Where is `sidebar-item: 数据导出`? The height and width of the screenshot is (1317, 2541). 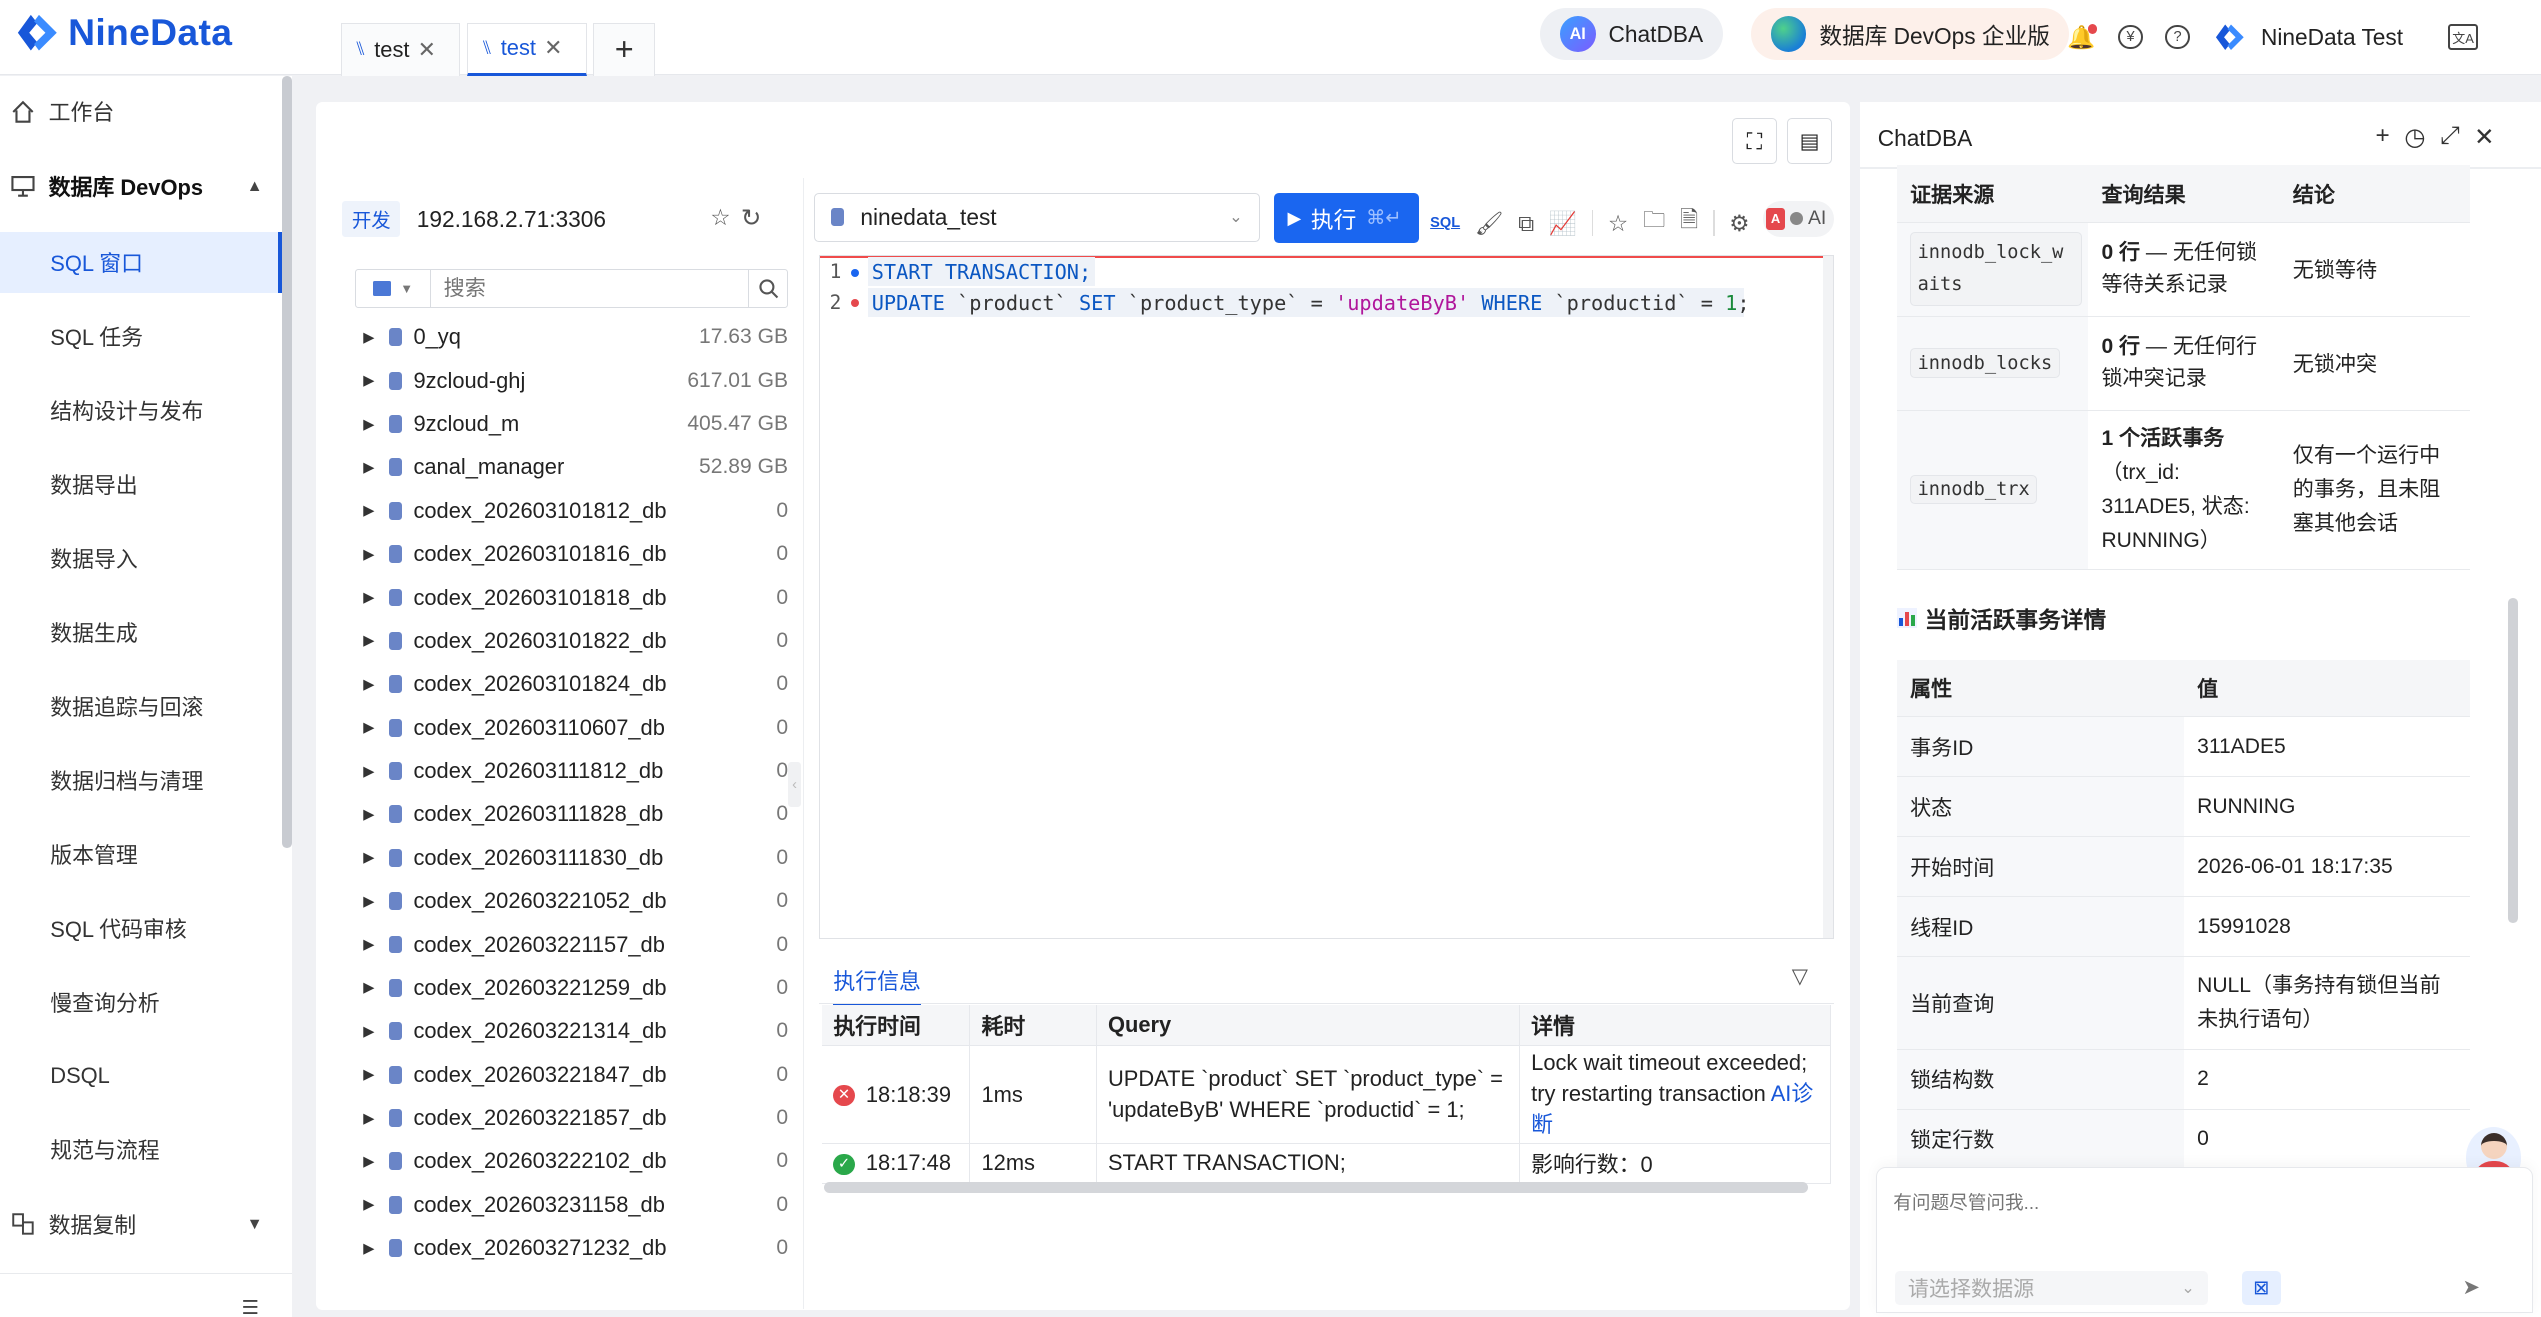 sidebar-item: 数据导出 is located at coordinates (141, 485).